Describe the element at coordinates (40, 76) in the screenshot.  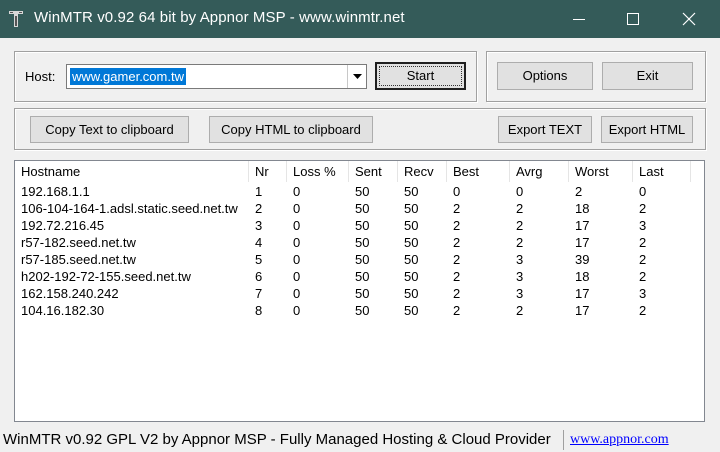
I see `host-label: Host:` at that location.